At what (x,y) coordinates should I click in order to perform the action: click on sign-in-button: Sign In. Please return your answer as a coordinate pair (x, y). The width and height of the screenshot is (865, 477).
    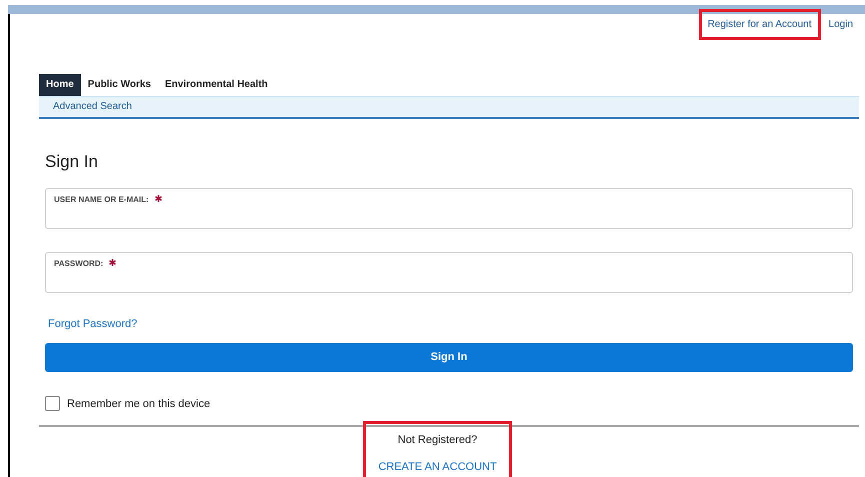
    Looking at the image, I should click on (449, 357).